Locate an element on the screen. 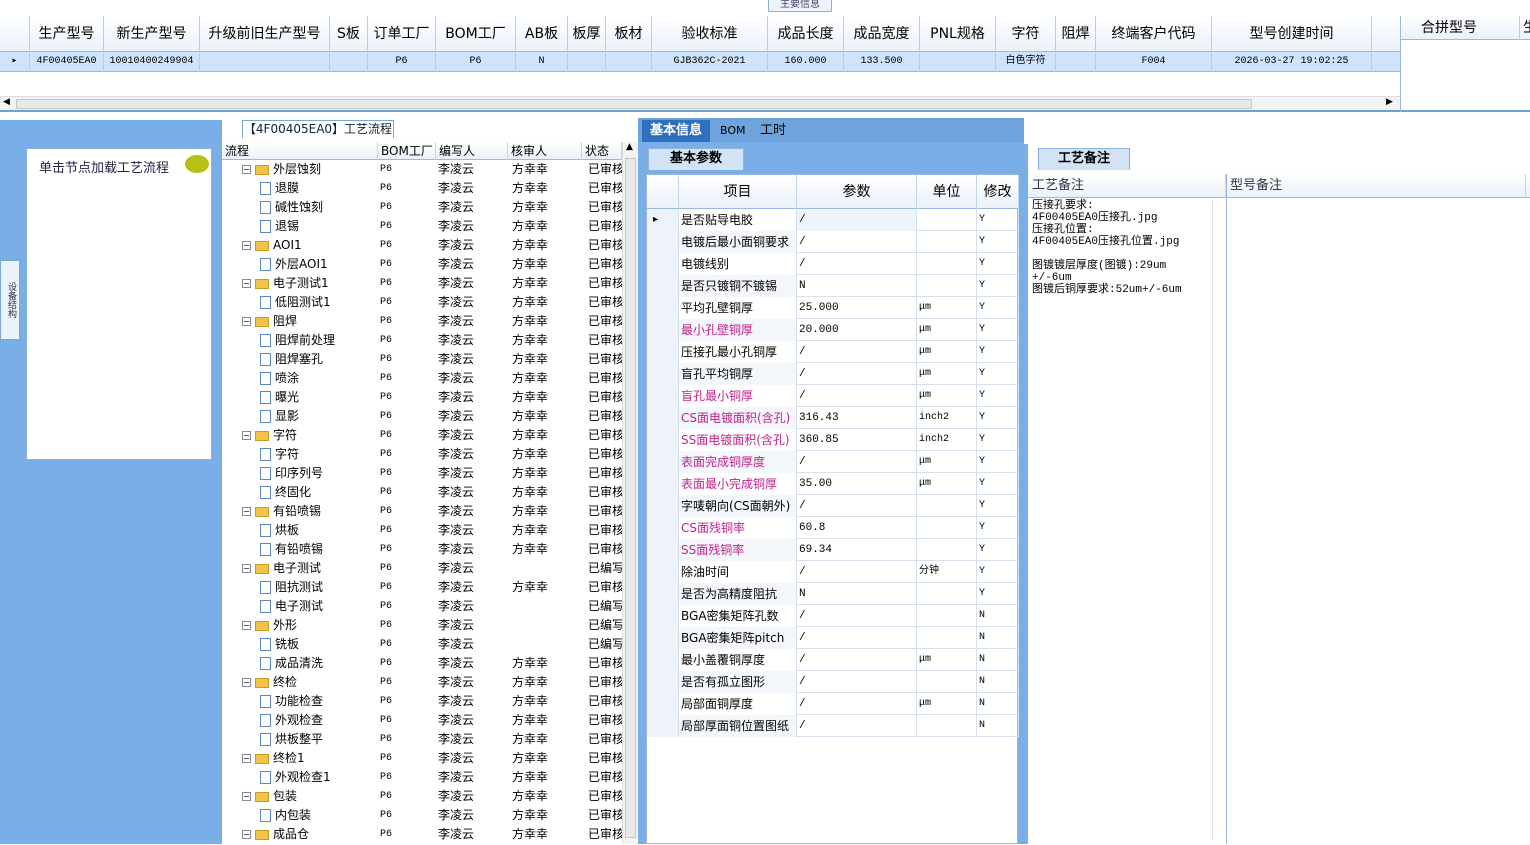  column-header: 订单工厂 is located at coordinates (402, 34).